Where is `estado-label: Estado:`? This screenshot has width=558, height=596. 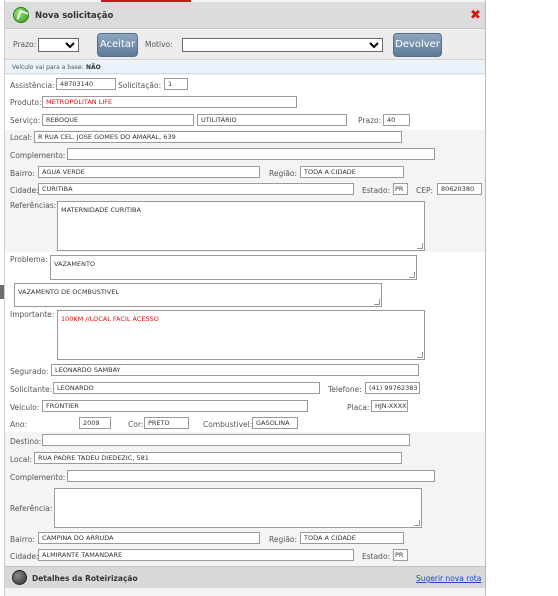
estado-label: Estado: is located at coordinates (376, 190).